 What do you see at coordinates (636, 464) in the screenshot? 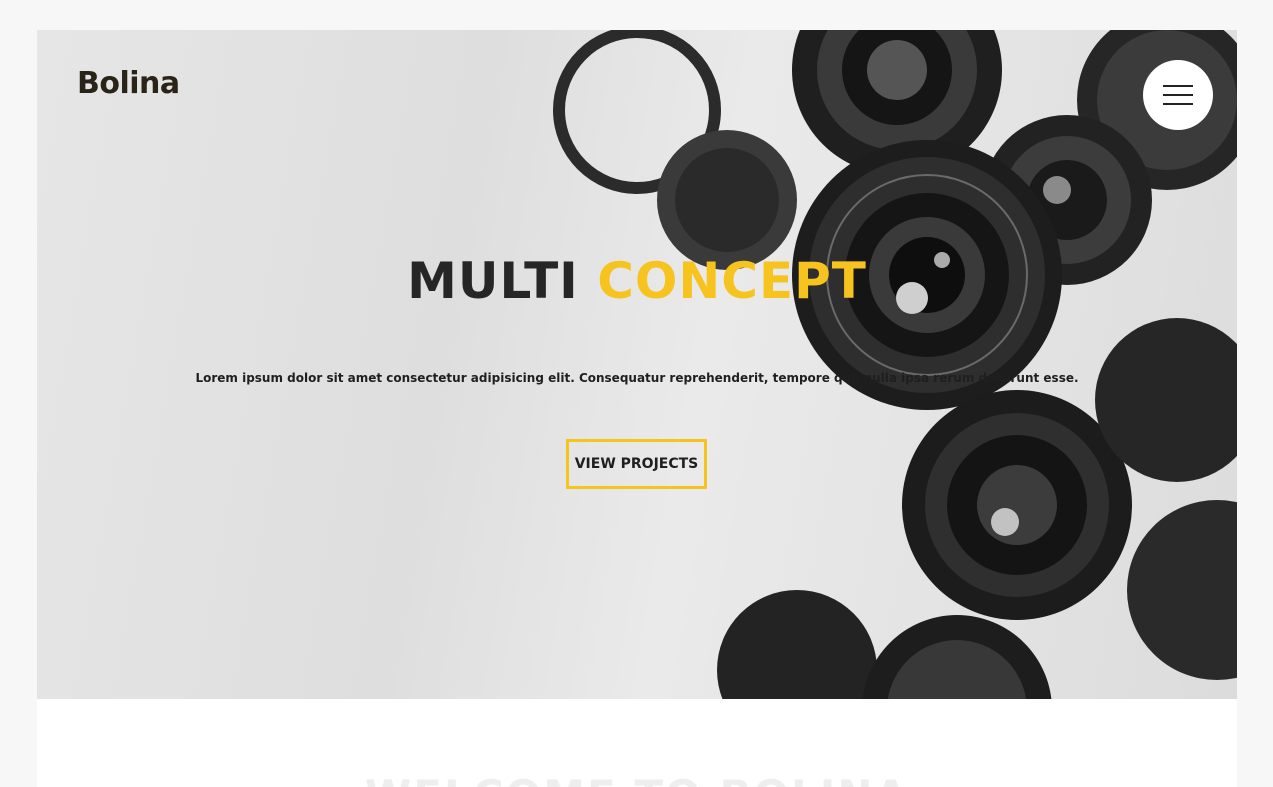
I see `view-projects-button: VIEW PROJECTS` at bounding box center [636, 464].